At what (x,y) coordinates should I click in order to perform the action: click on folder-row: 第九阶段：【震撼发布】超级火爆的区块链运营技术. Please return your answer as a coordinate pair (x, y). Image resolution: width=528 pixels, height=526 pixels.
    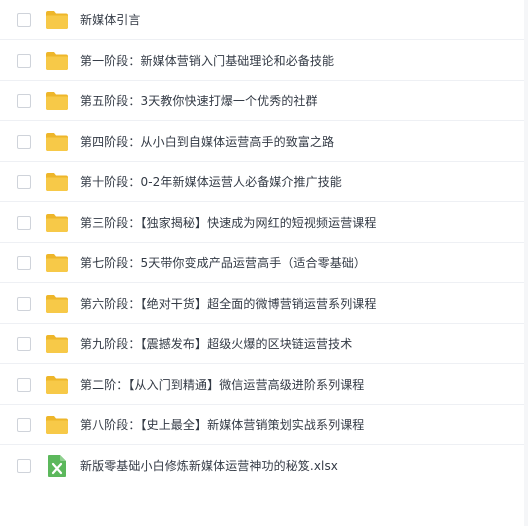
    Looking at the image, I should click on (262, 344).